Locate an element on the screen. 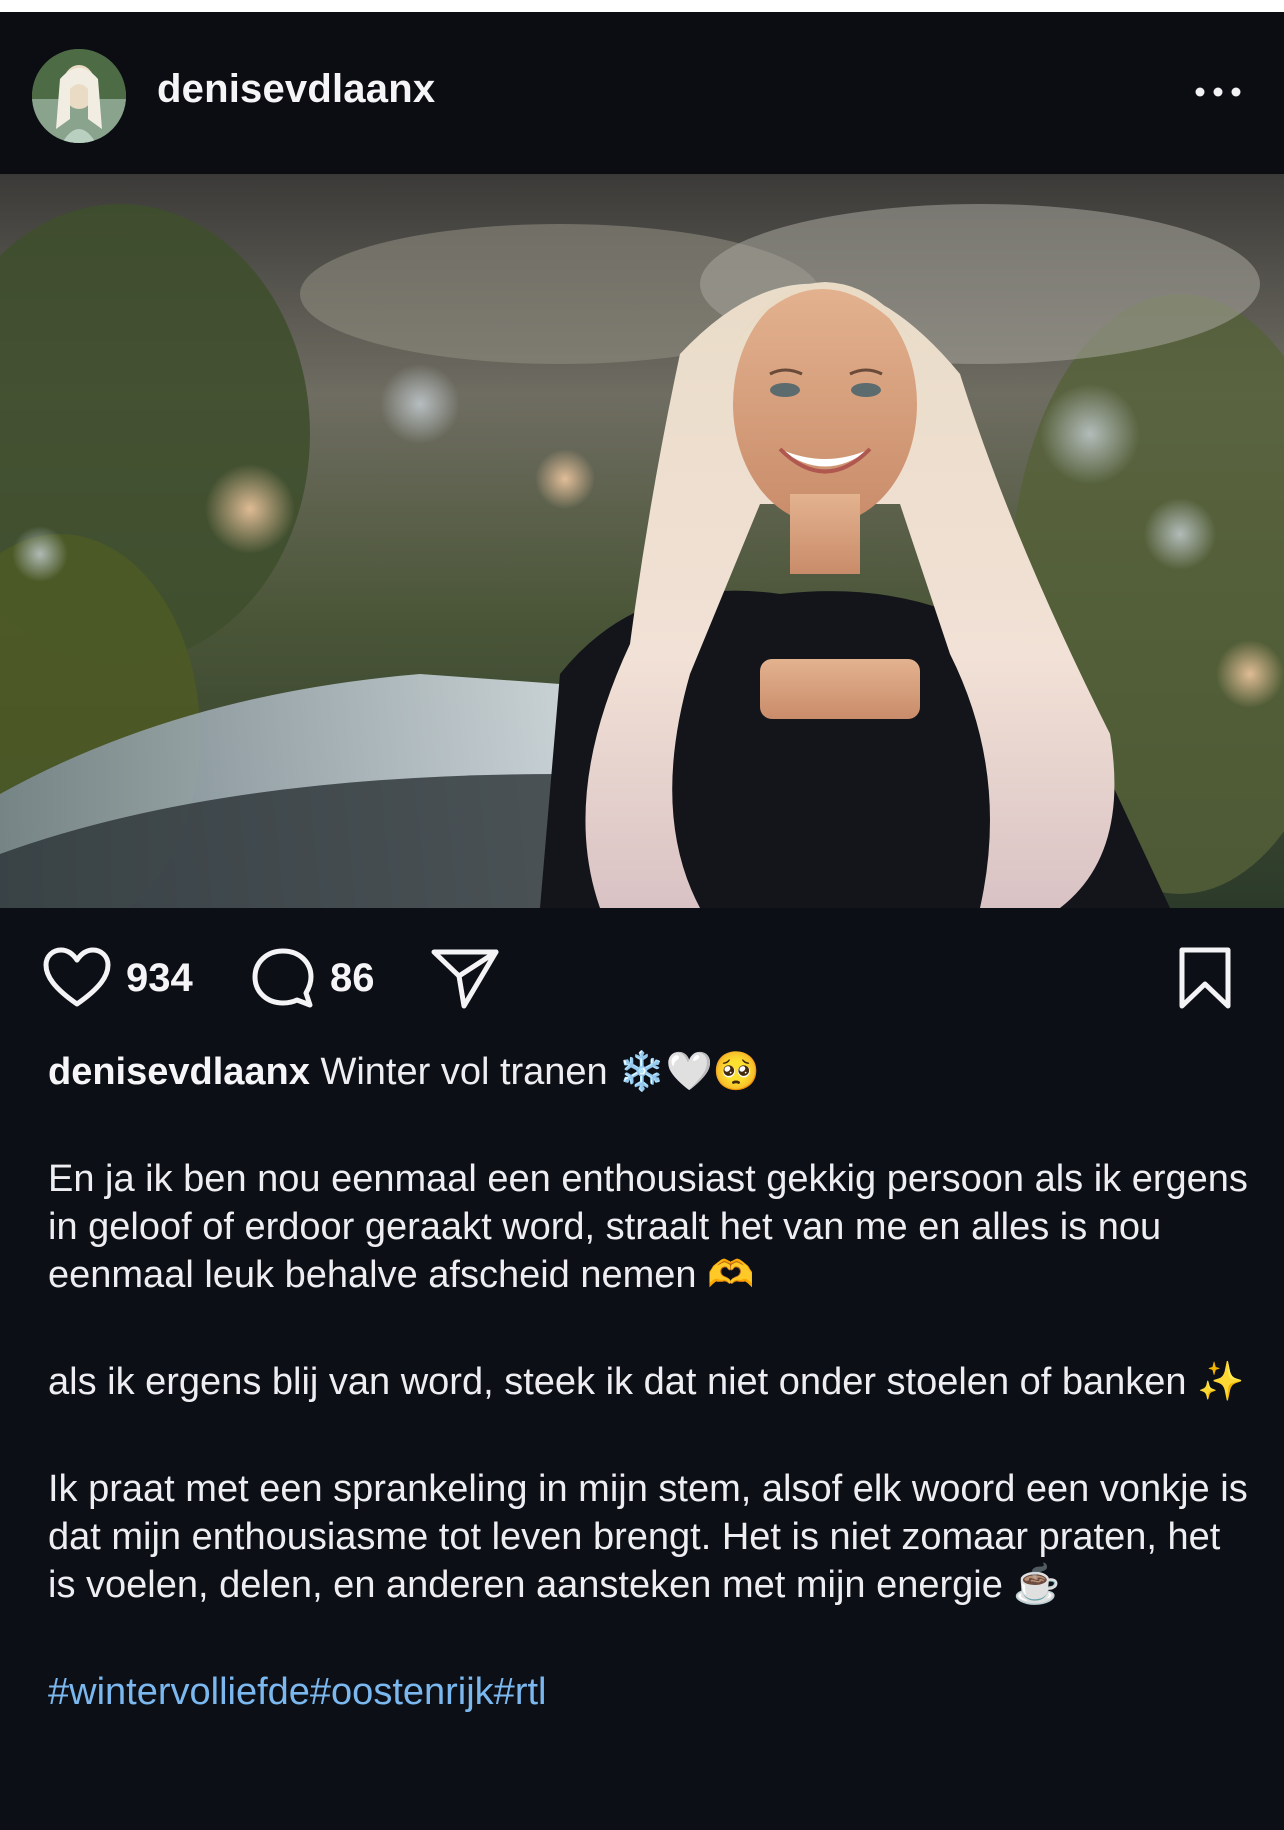 This screenshot has width=1284, height=1830. more-horizontal-icon is located at coordinates (1218, 92).